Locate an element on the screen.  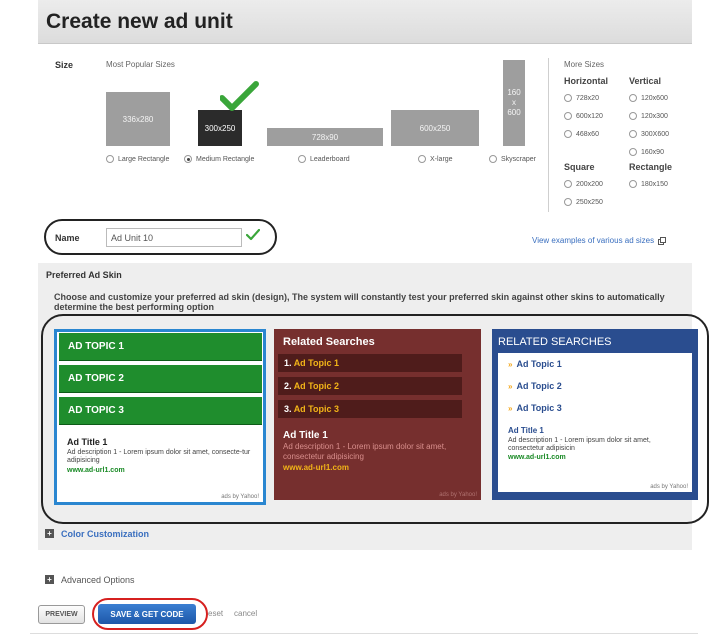
radio-label: Large Rectangle is located at coordinates (144, 159).